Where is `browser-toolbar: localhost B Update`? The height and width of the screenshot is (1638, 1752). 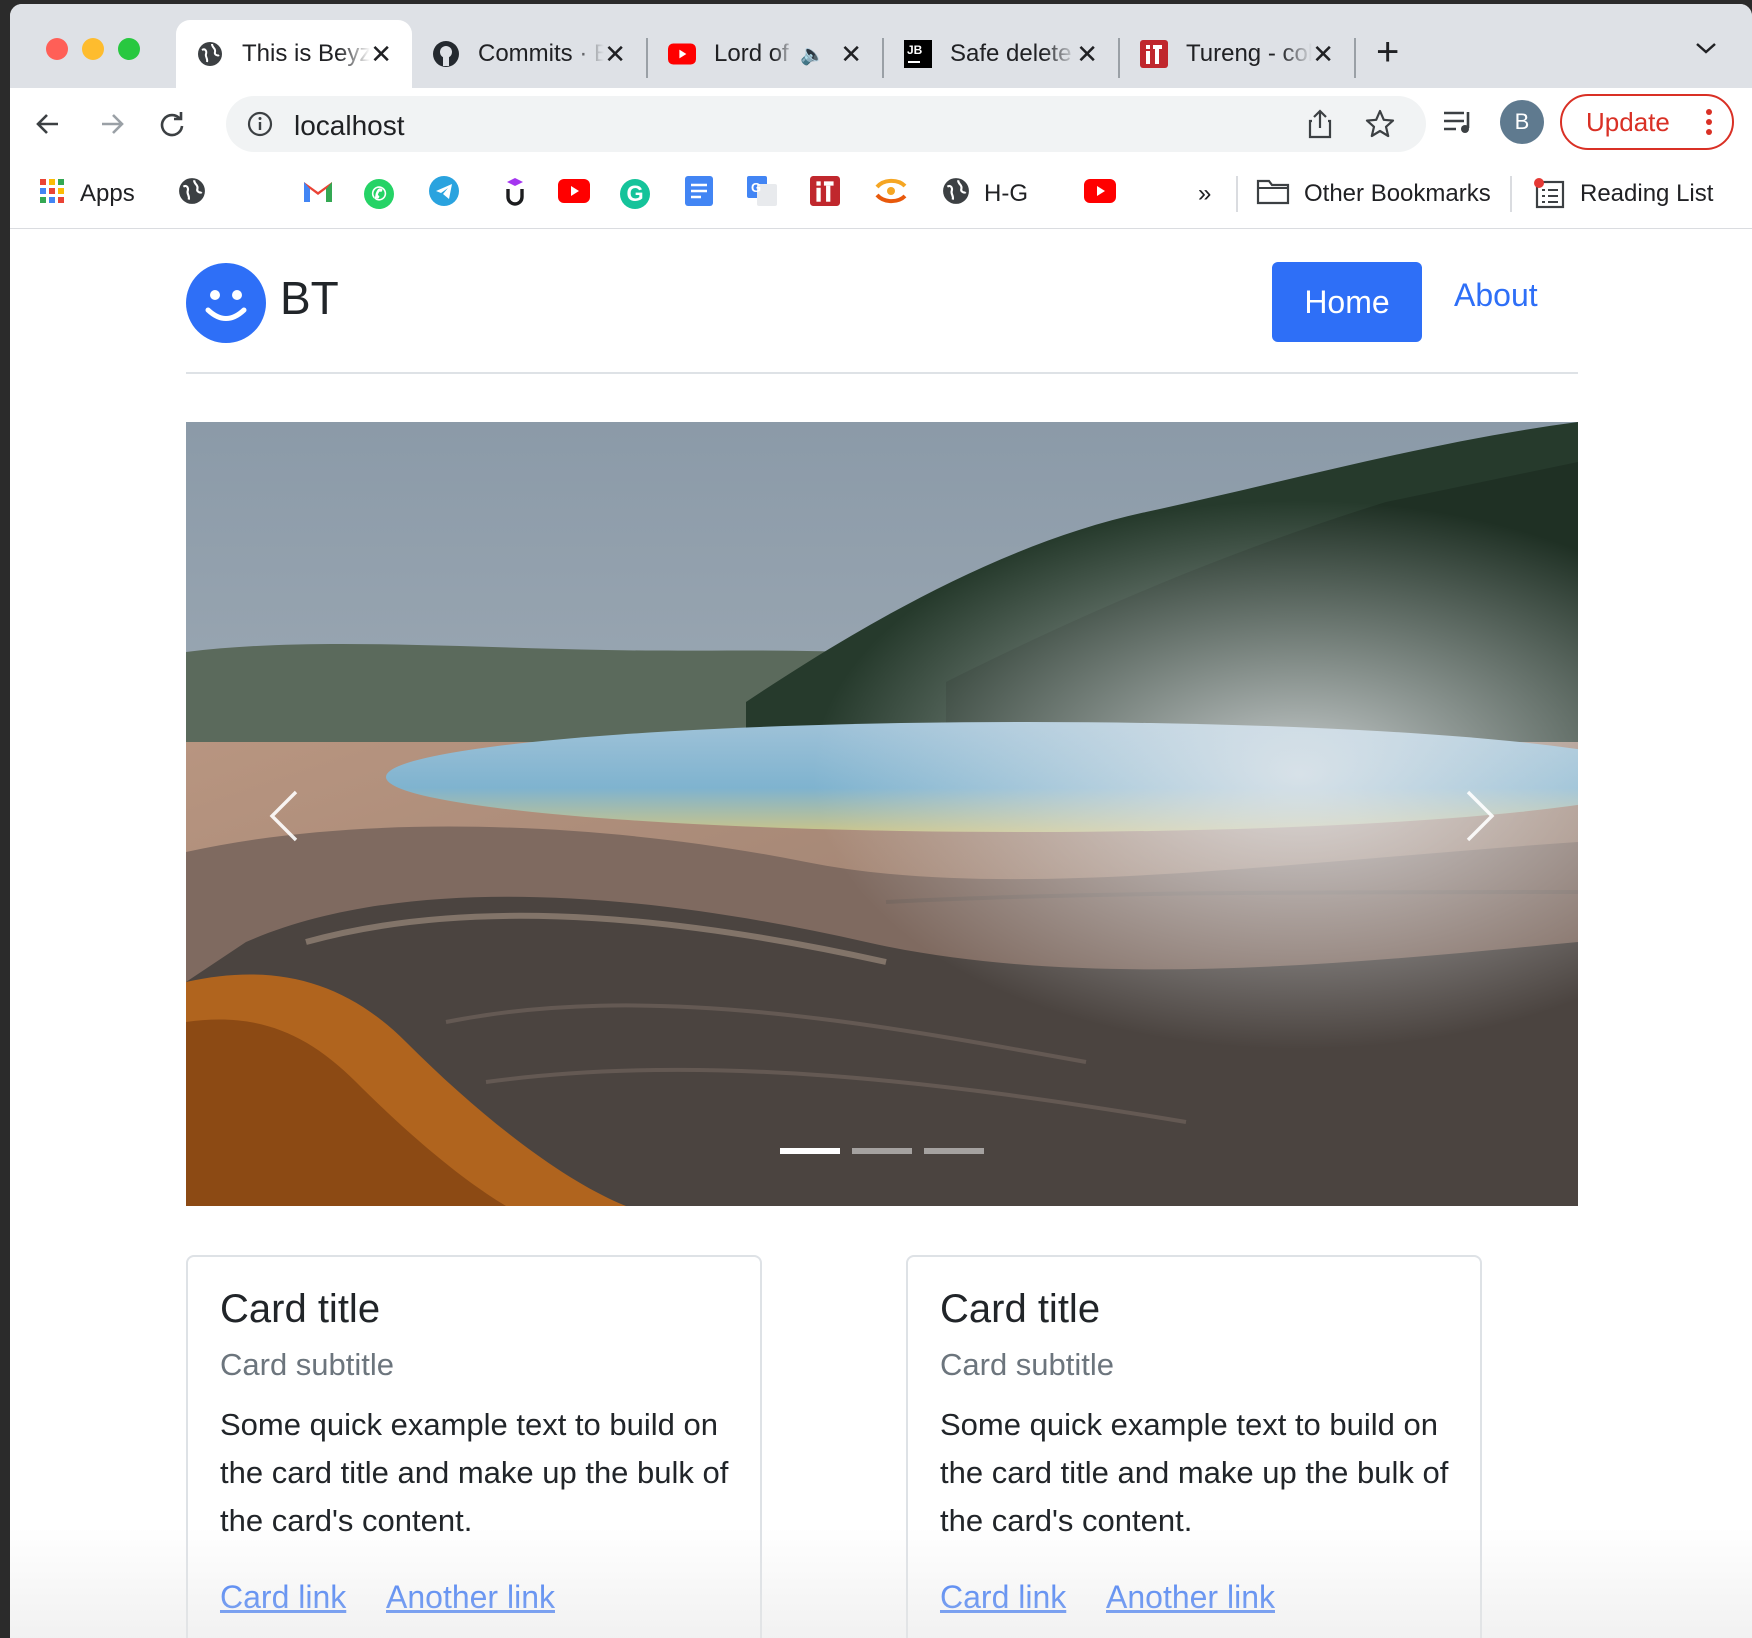 browser-toolbar: localhost B Update is located at coordinates (881, 124).